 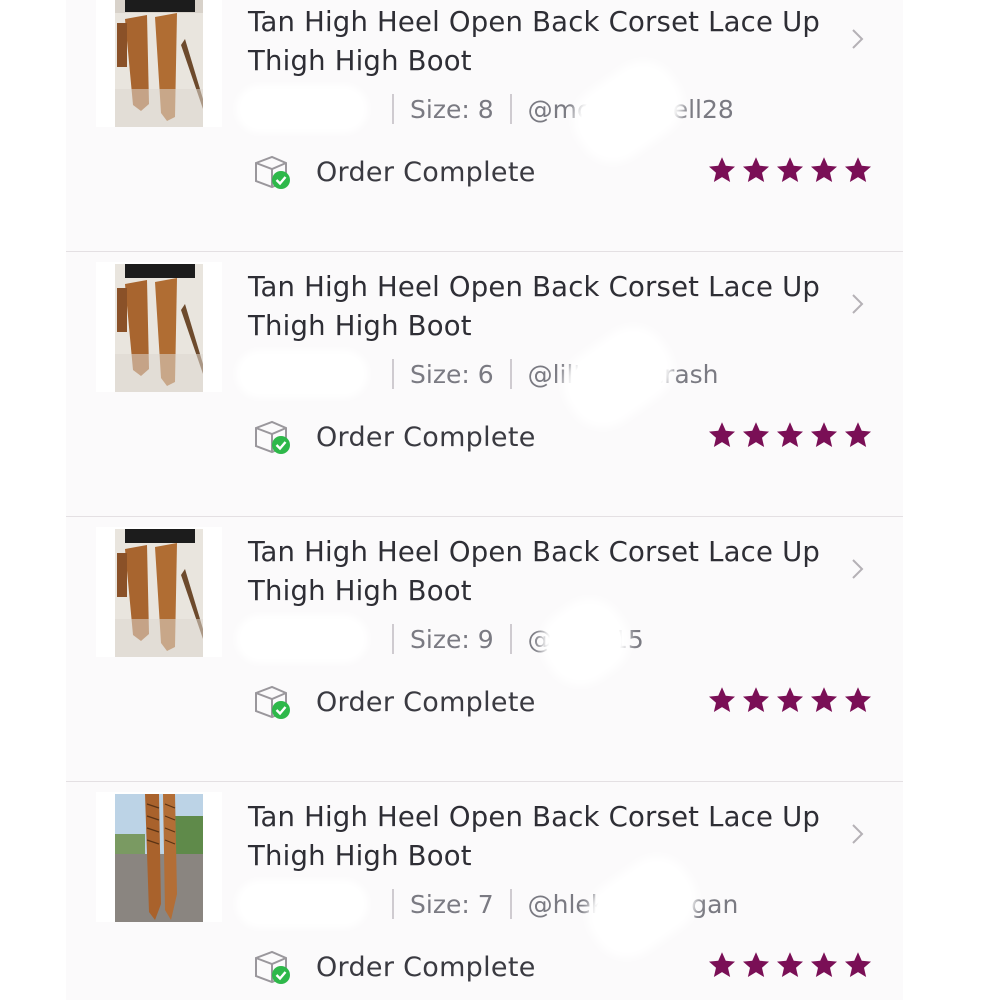 I want to click on buyer-handle: @hlek gan, so click(x=633, y=906).